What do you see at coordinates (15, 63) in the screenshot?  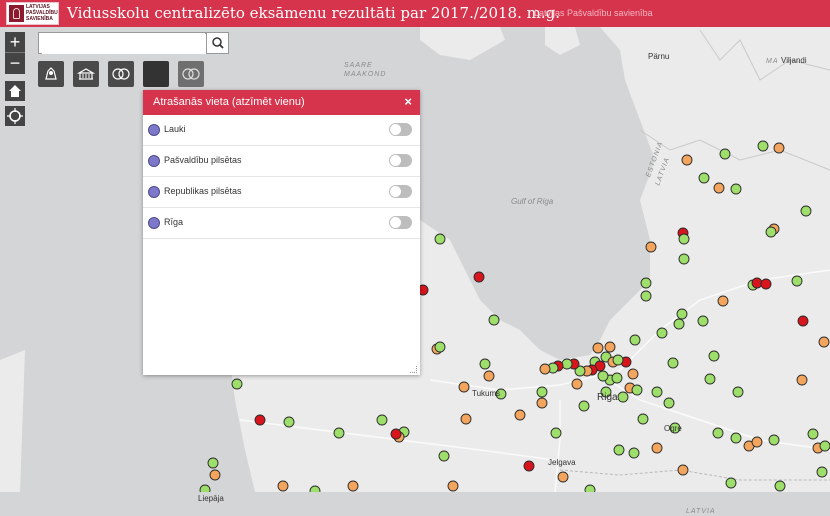 I see `zoom-out-button: −` at bounding box center [15, 63].